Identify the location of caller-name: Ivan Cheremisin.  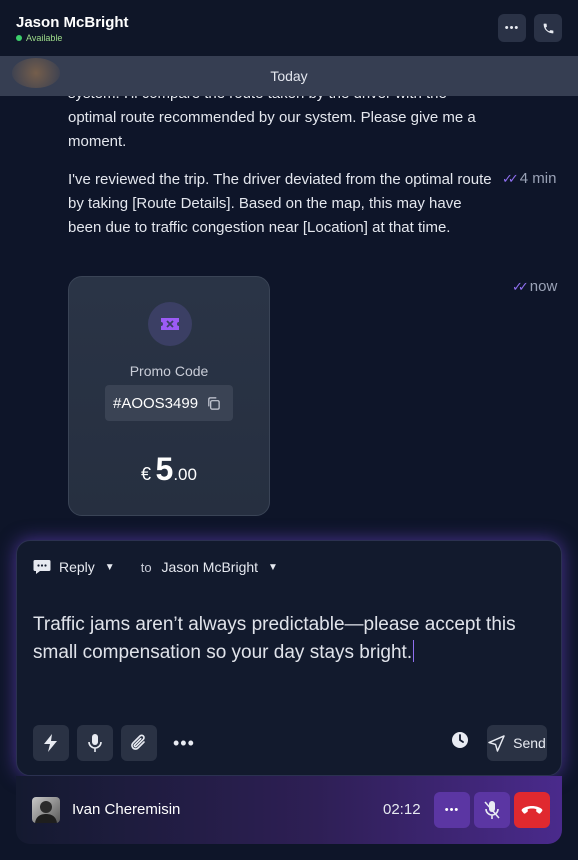
(126, 809).